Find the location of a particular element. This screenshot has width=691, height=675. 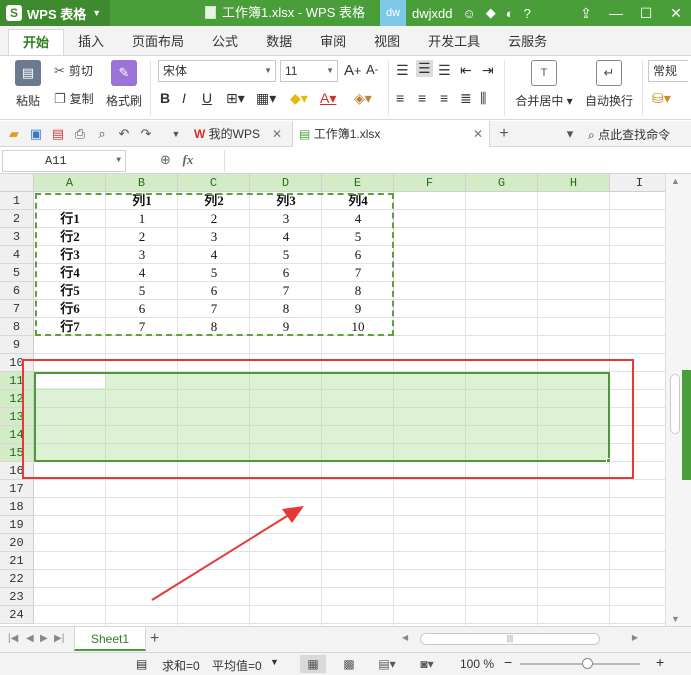

font-size-select: 11 ▼ is located at coordinates (309, 71).